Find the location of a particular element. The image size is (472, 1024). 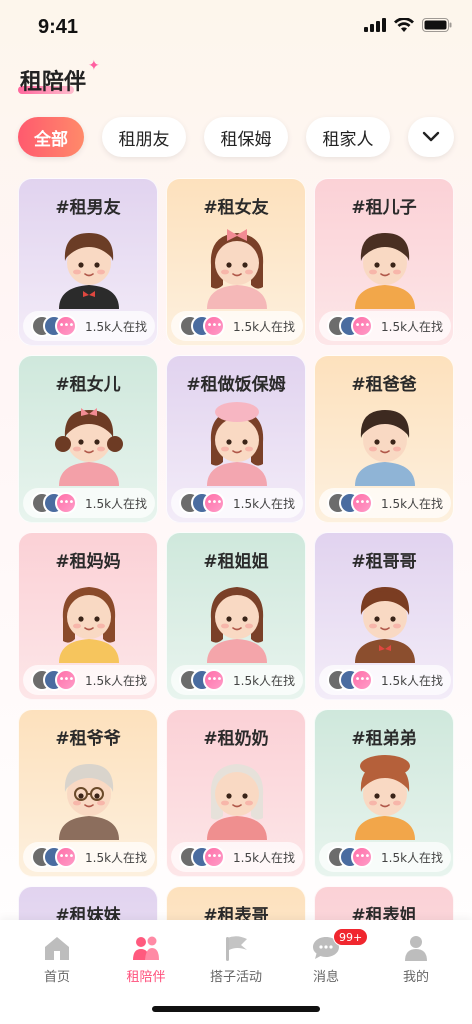

expand-filters-button is located at coordinates (431, 137).